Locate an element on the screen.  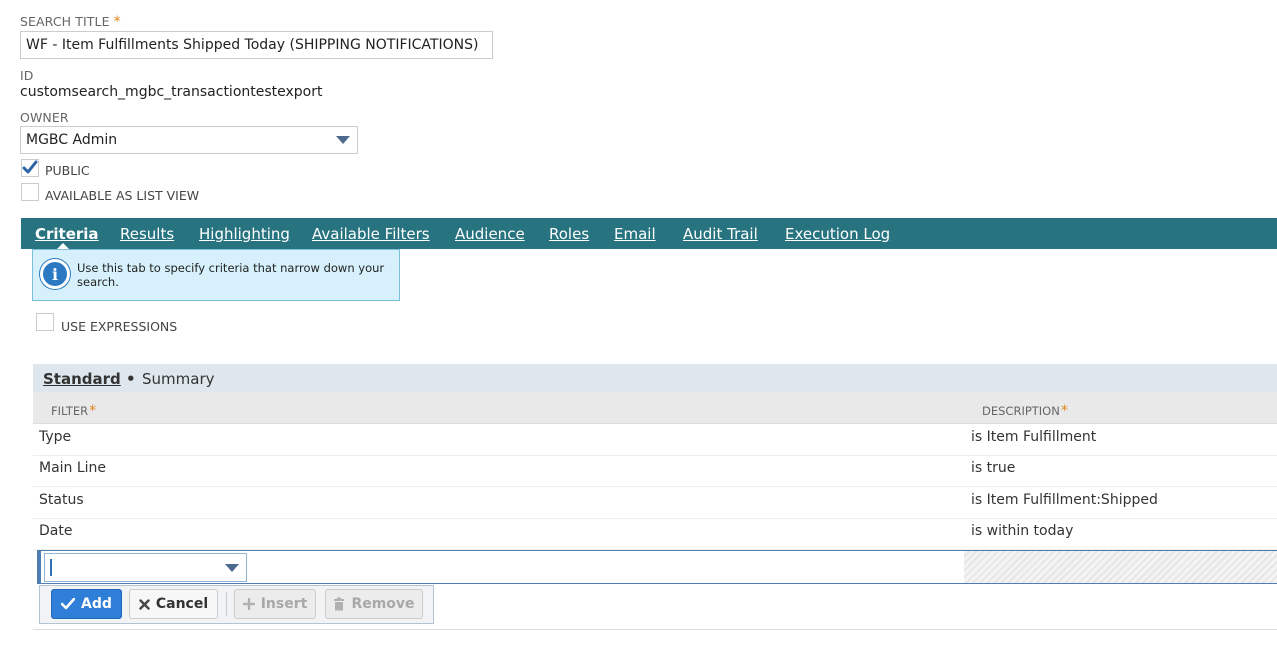
list-view-label: AVAILABLE AS LIST VIEW is located at coordinates (122, 195).